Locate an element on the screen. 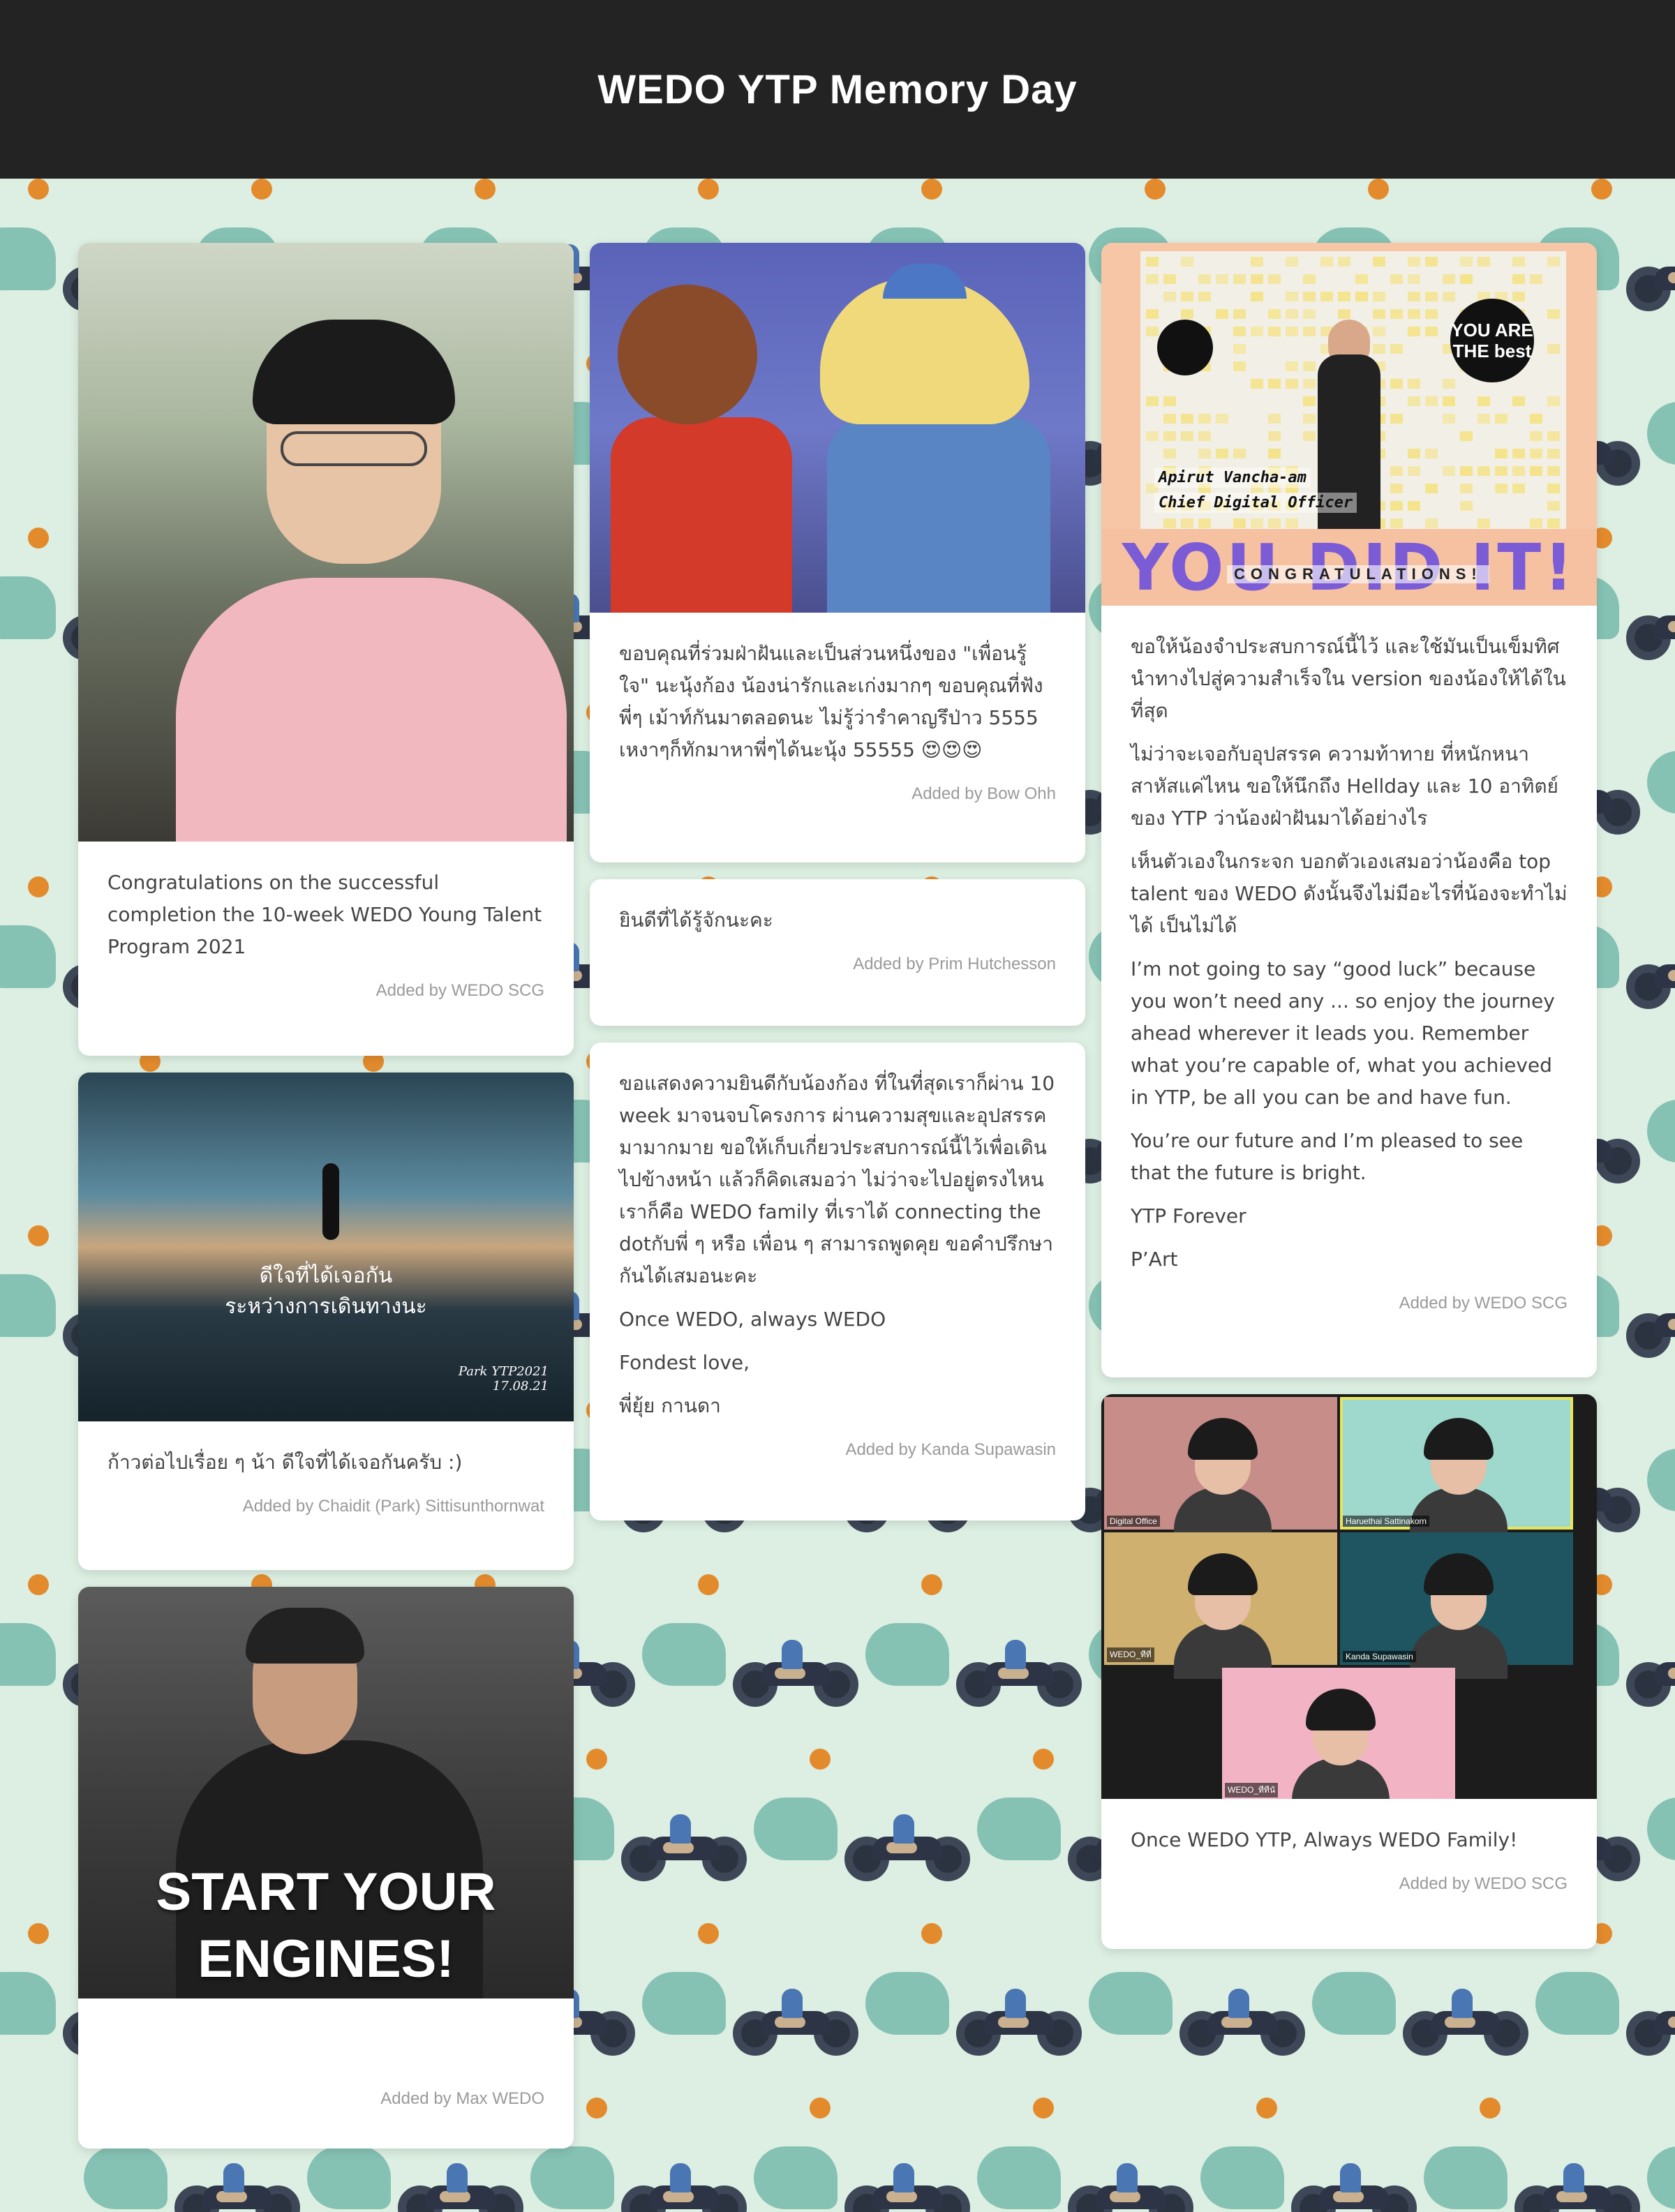 The image size is (1675, 2212). post-card: START YOUR ENGINES! Added by Max WEDO is located at coordinates (326, 1868).